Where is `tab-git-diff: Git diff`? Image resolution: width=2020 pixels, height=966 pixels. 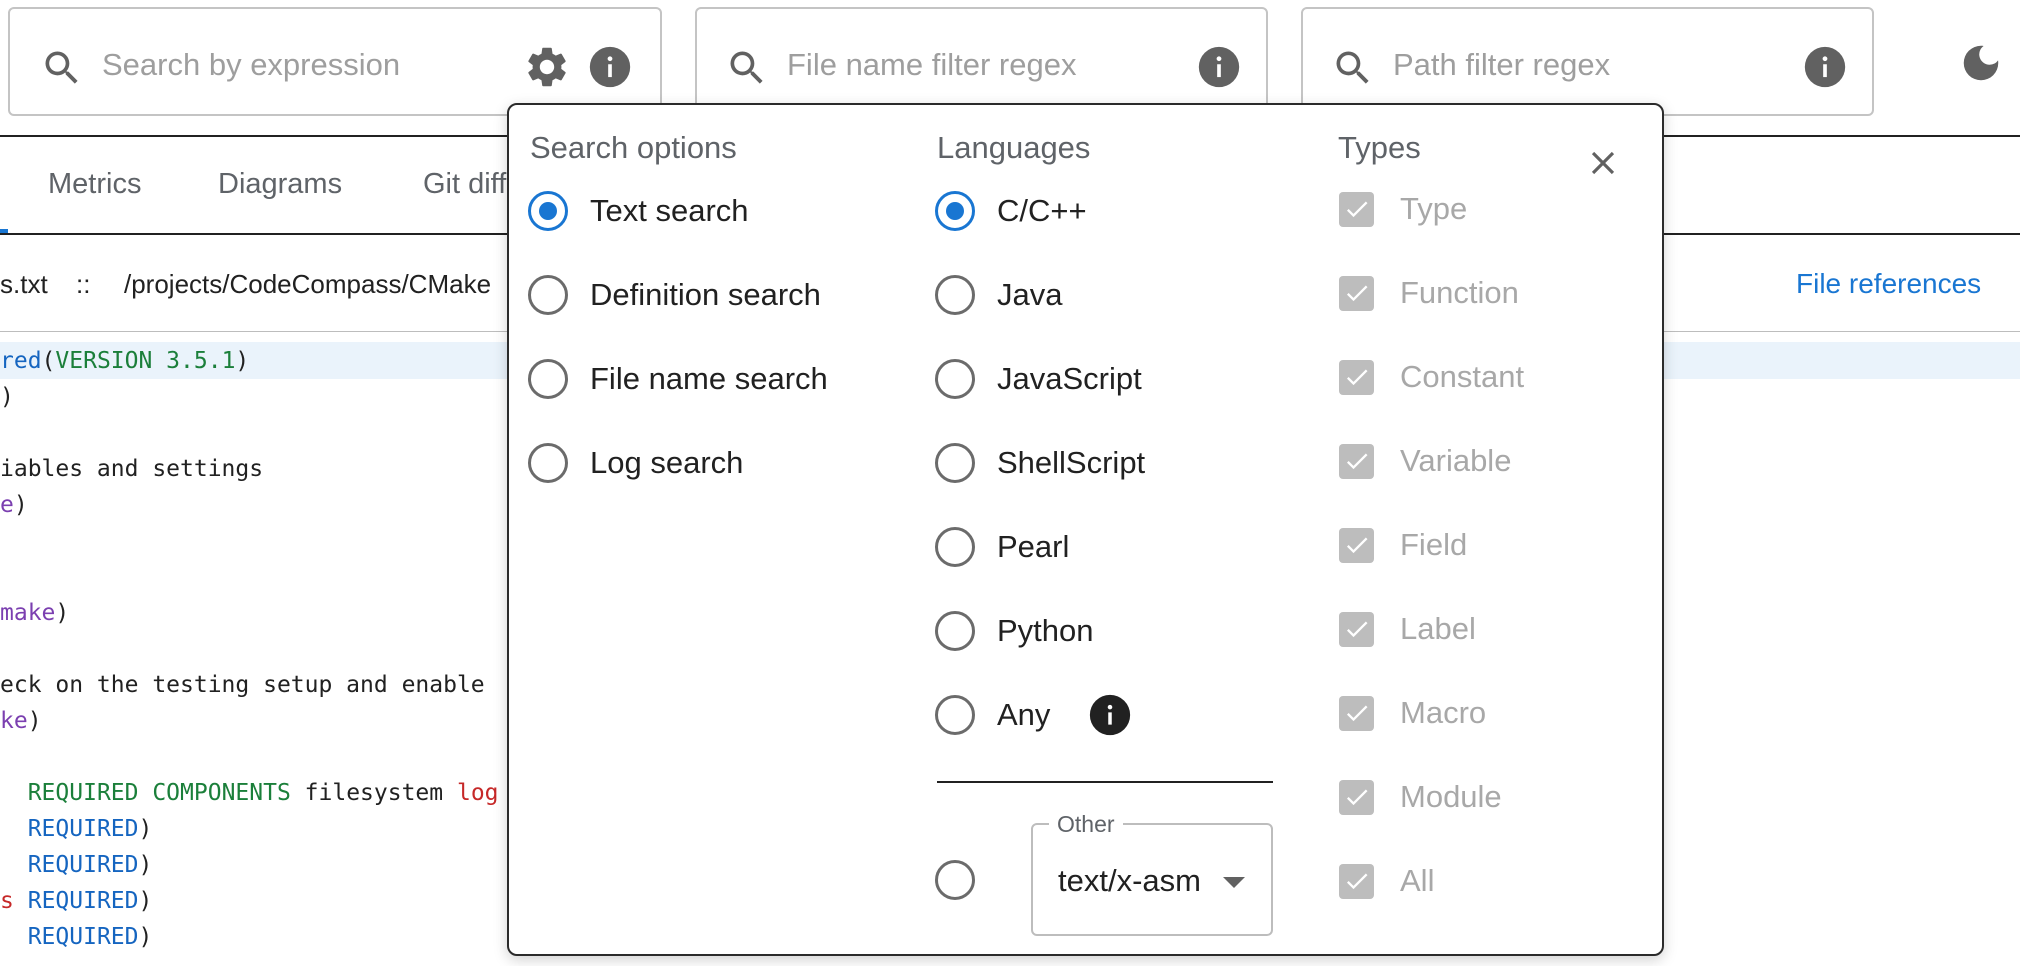
tab-git-diff: Git diff is located at coordinates (464, 184).